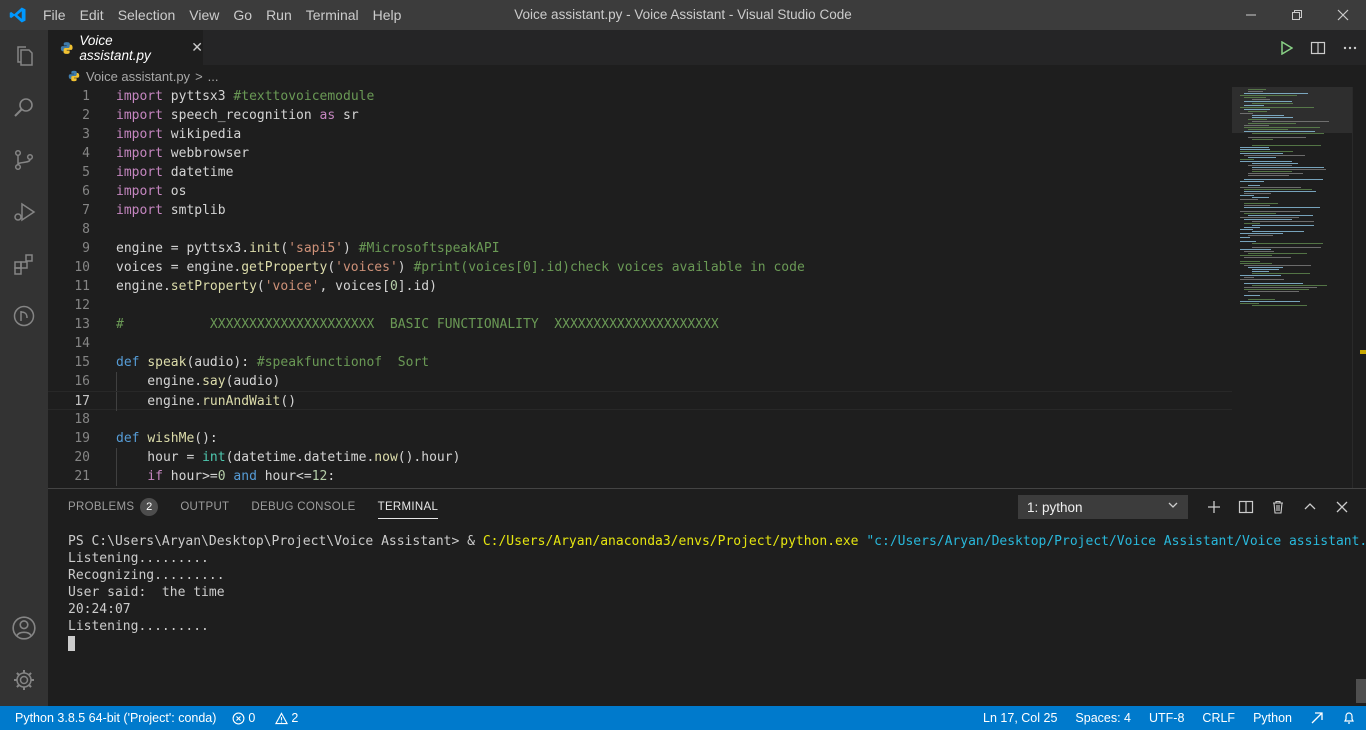  Describe the element at coordinates (86, 191) in the screenshot. I see `line-number: 6` at that location.